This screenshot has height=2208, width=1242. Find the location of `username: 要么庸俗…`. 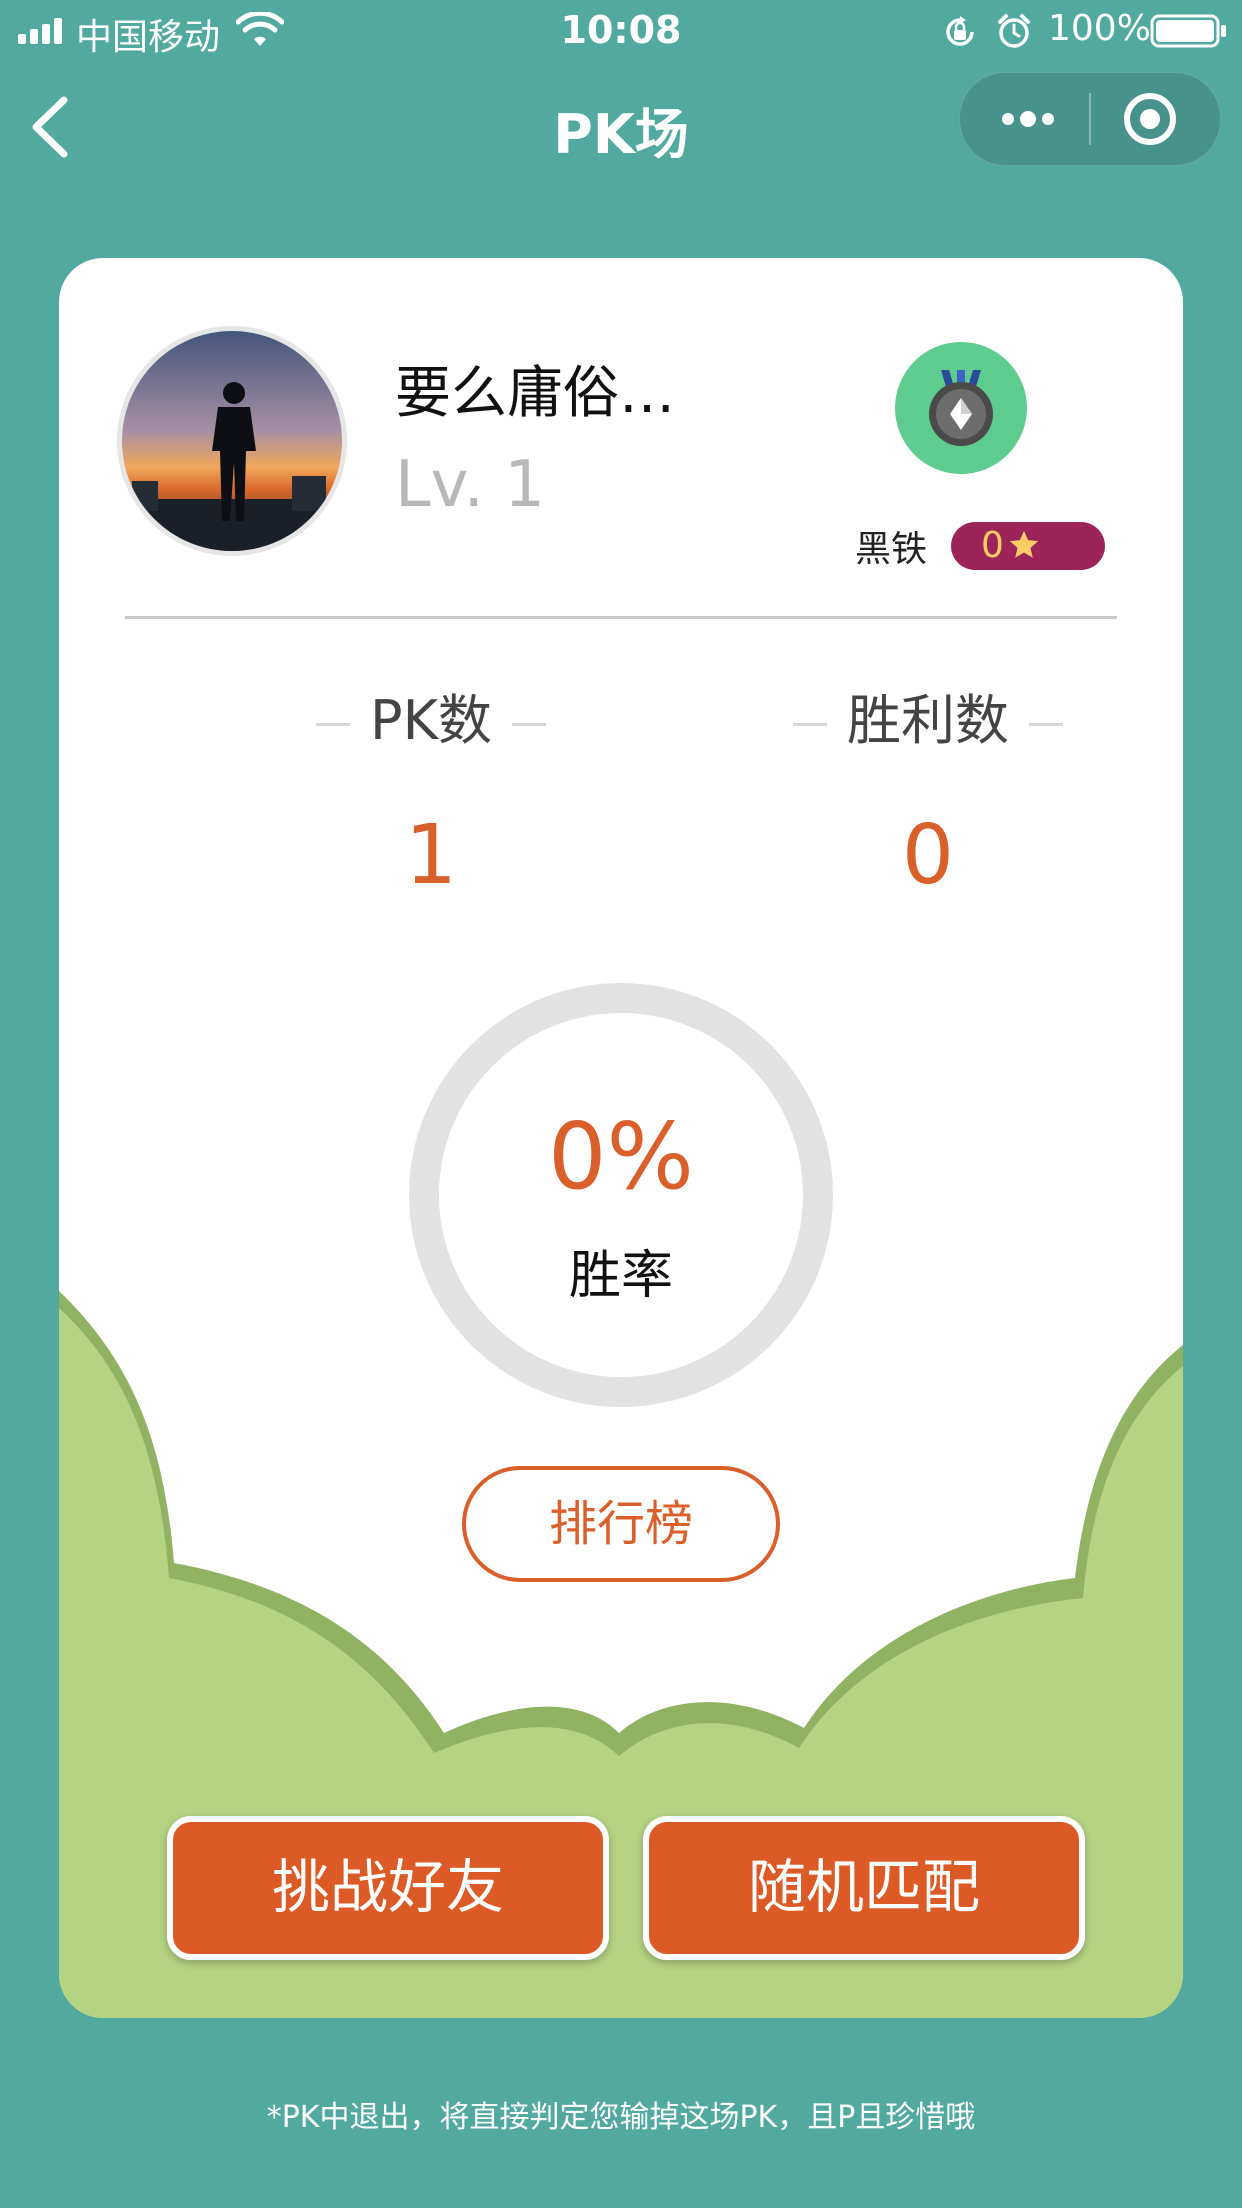

username: 要么庸俗… is located at coordinates (535, 393).